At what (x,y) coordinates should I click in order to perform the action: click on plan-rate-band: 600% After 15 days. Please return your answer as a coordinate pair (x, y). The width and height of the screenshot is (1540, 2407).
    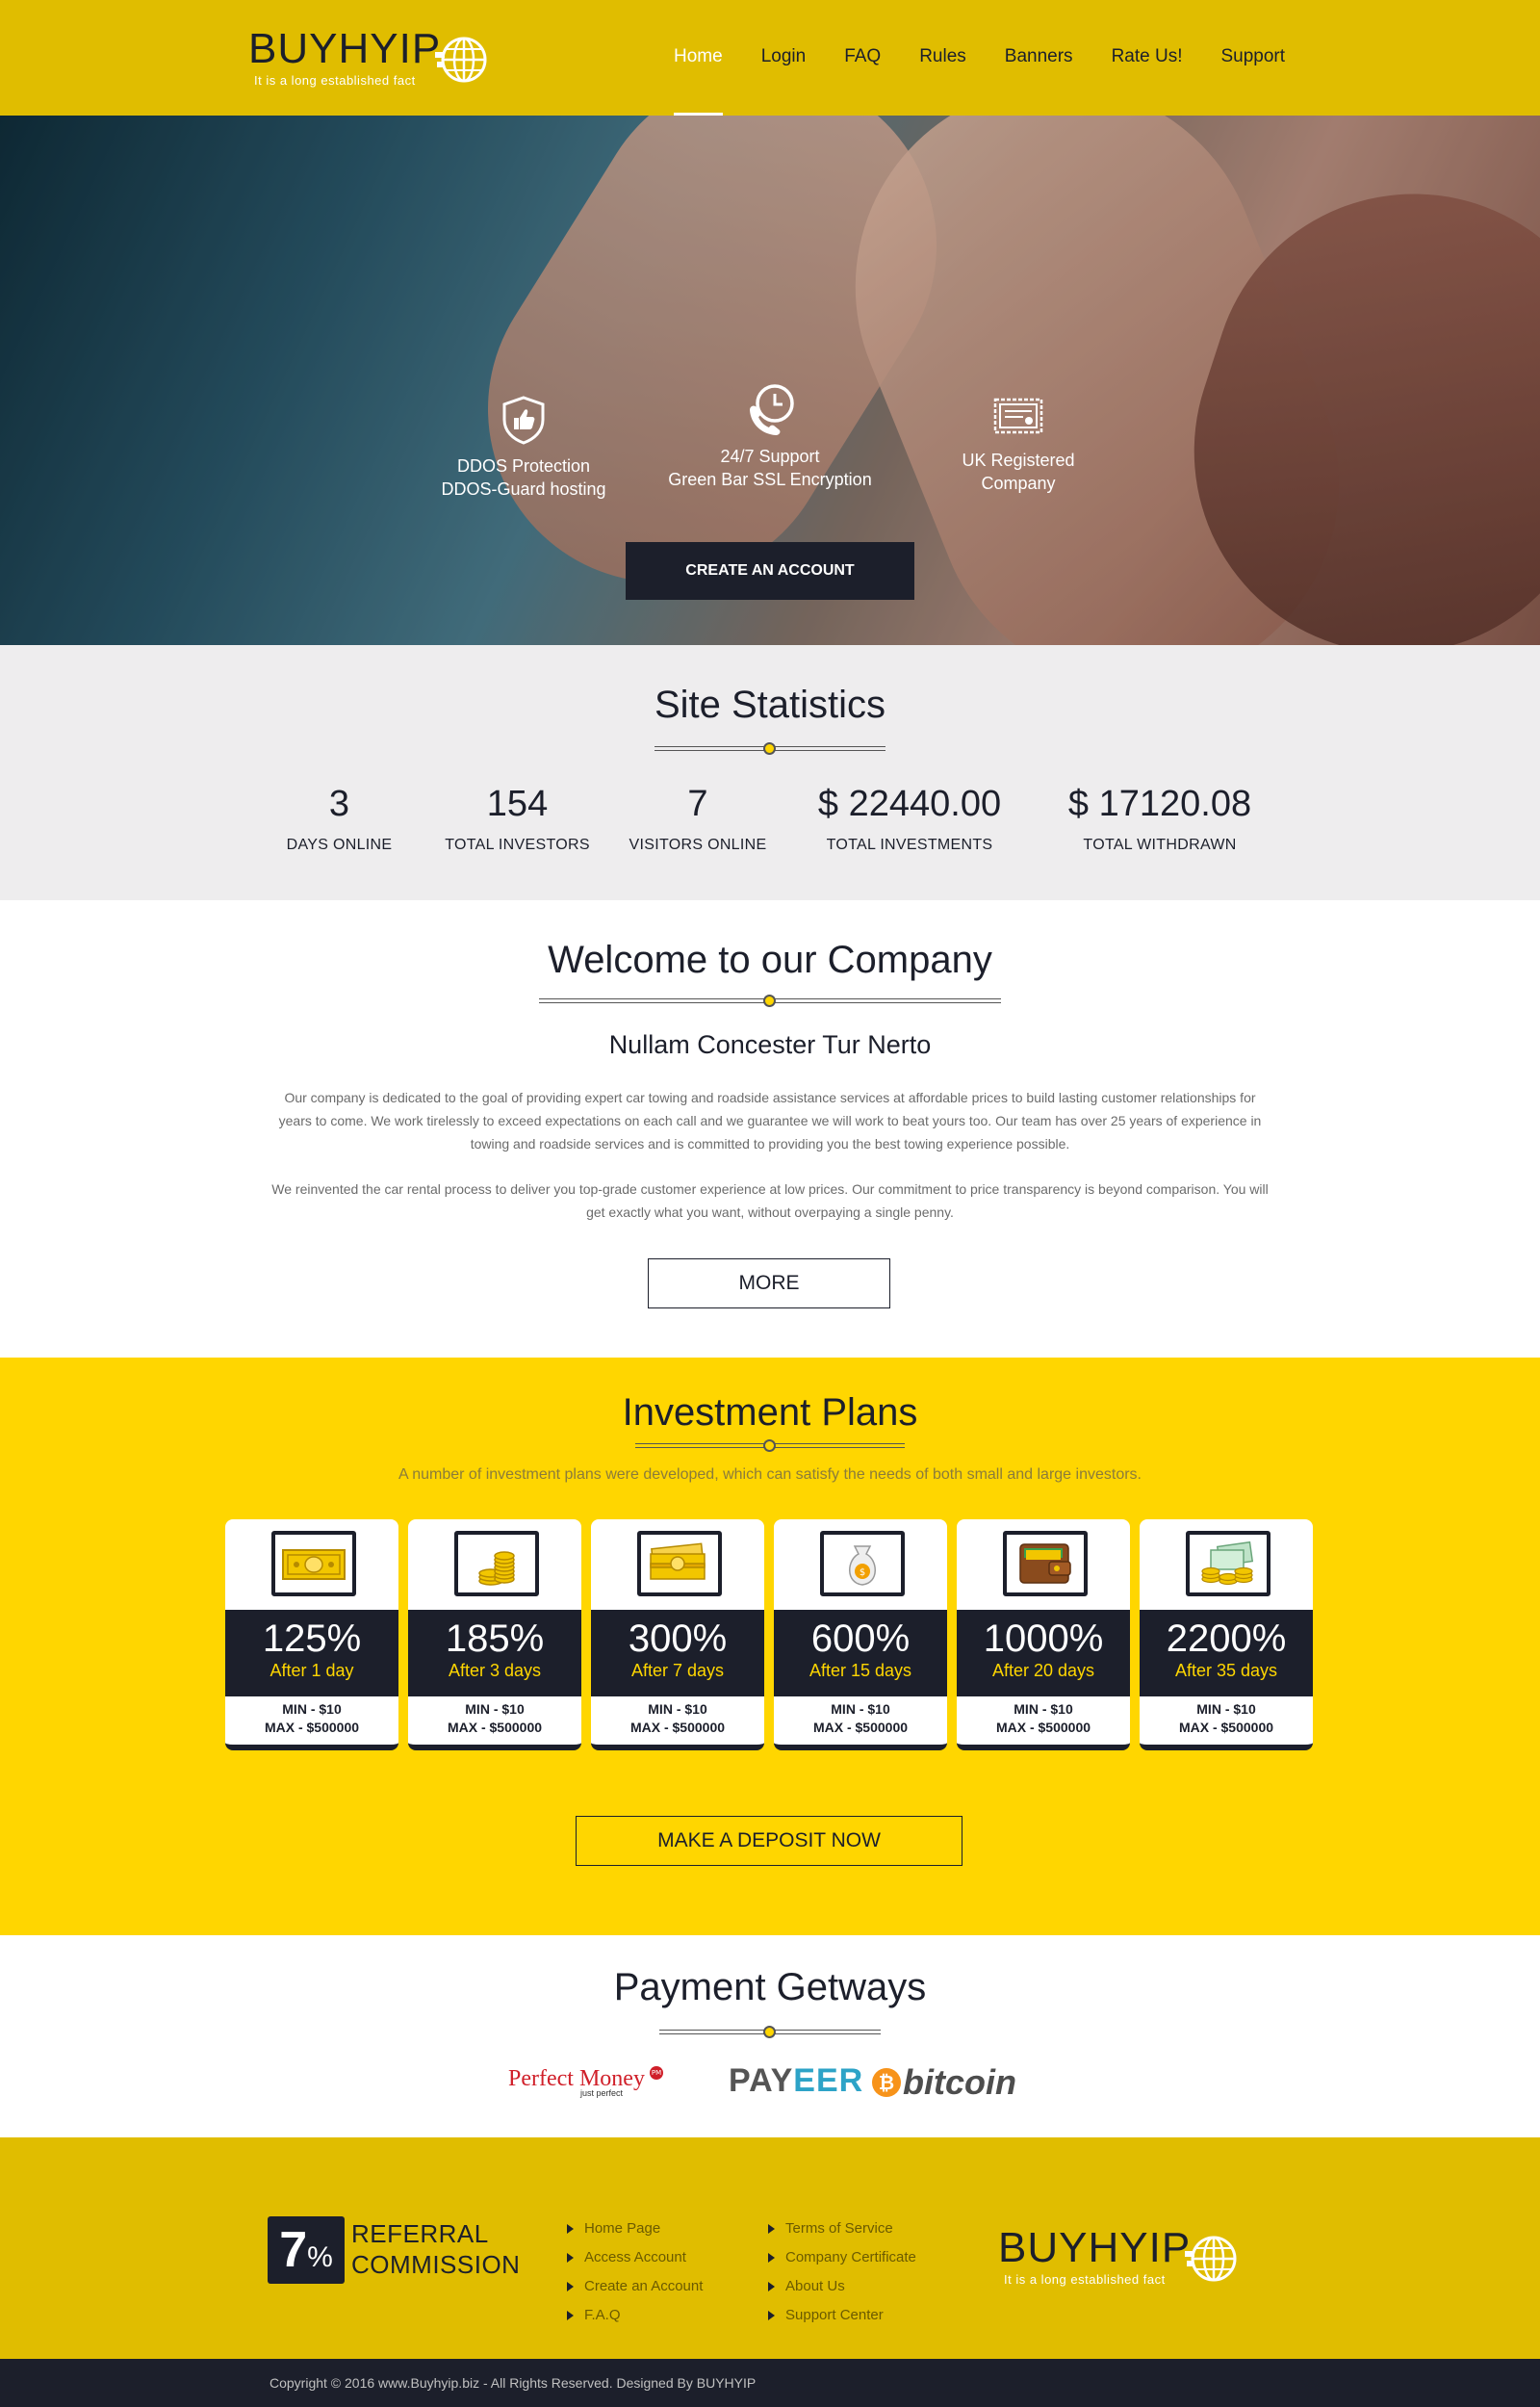
    Looking at the image, I should click on (860, 1653).